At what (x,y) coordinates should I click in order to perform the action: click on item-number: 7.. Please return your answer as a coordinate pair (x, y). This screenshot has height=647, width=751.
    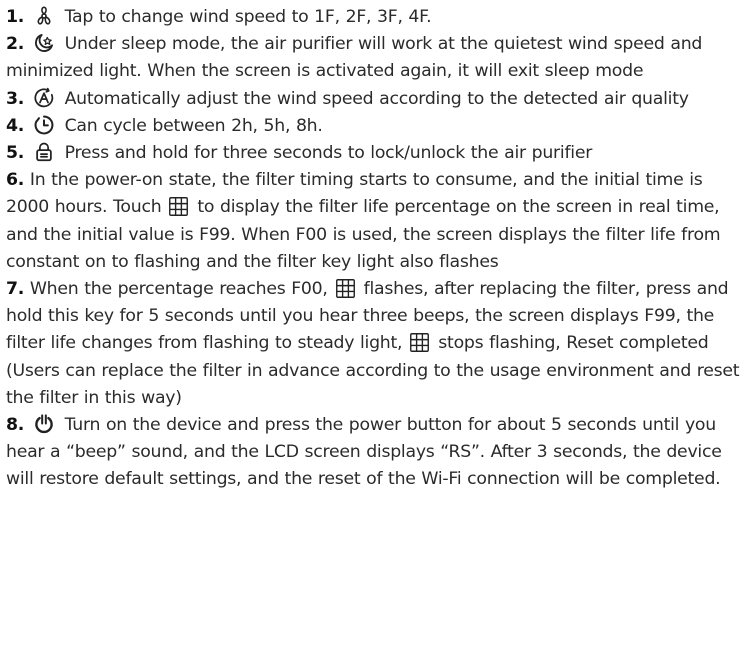
    Looking at the image, I should click on (15, 289).